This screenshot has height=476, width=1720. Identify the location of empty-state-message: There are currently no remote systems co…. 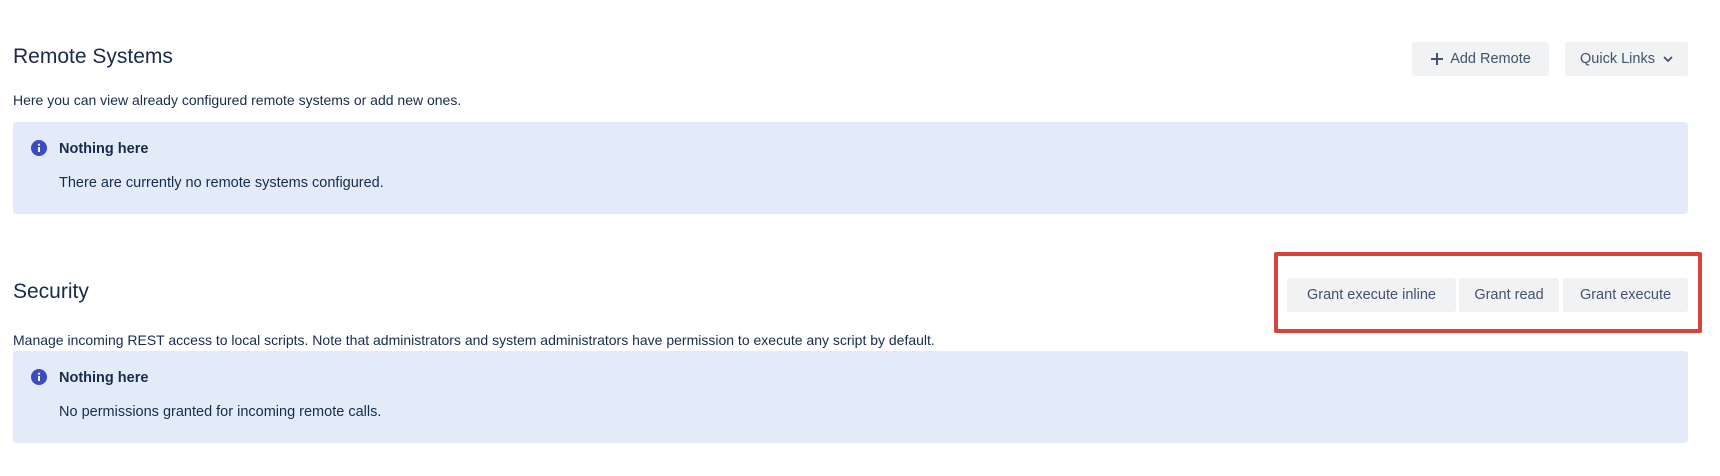
(221, 183).